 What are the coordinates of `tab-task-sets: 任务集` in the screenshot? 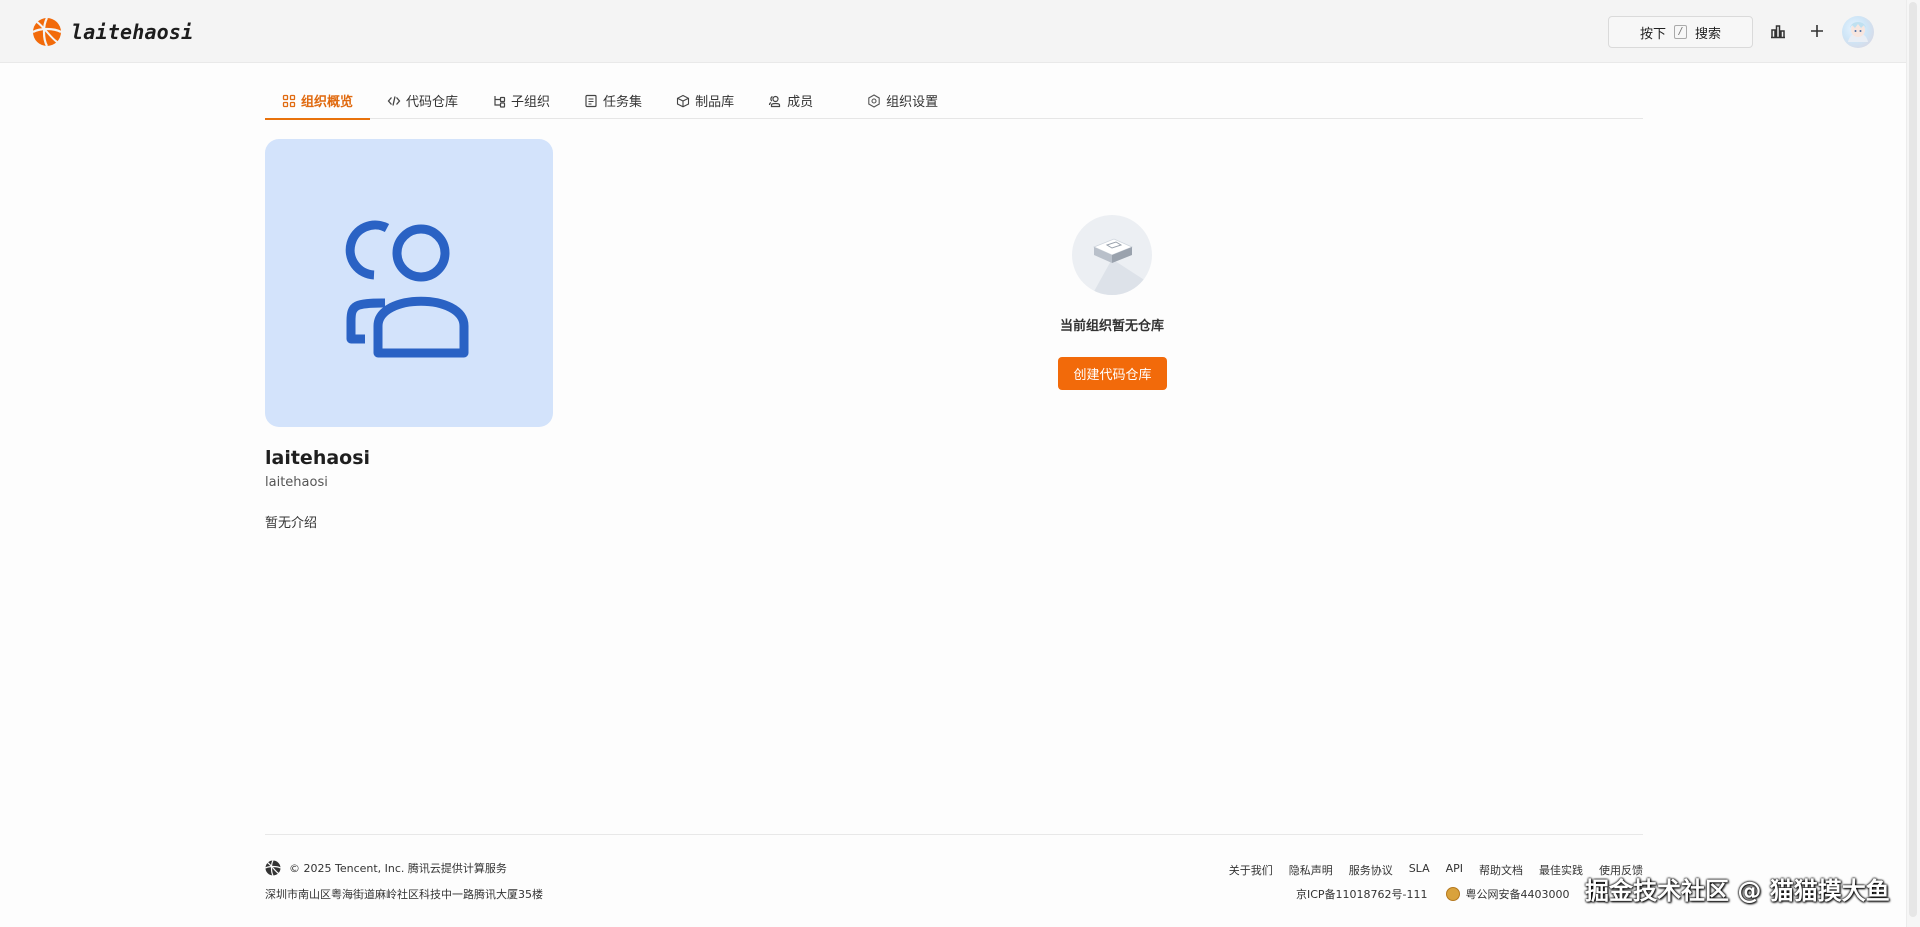 It's located at (613, 100).